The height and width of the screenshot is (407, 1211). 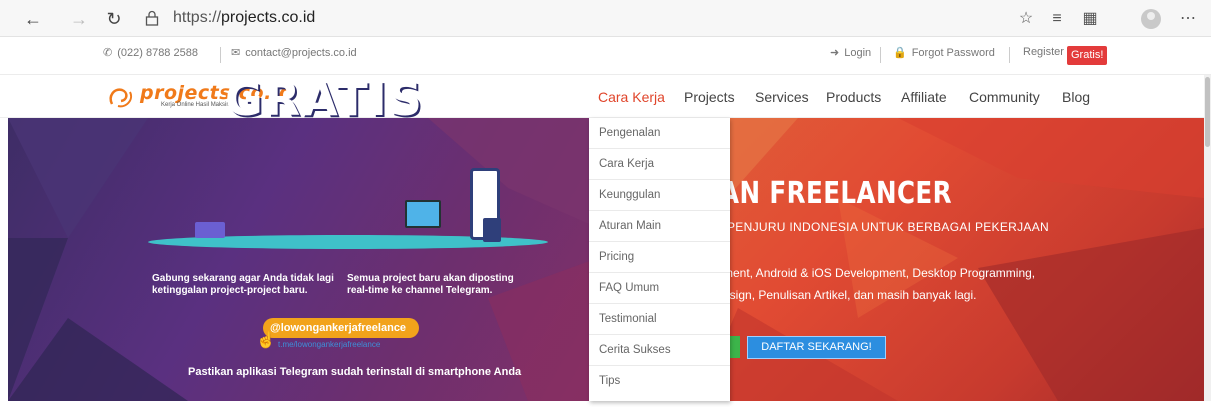 I want to click on nav-affiliate: Affiliate, so click(x=924, y=97).